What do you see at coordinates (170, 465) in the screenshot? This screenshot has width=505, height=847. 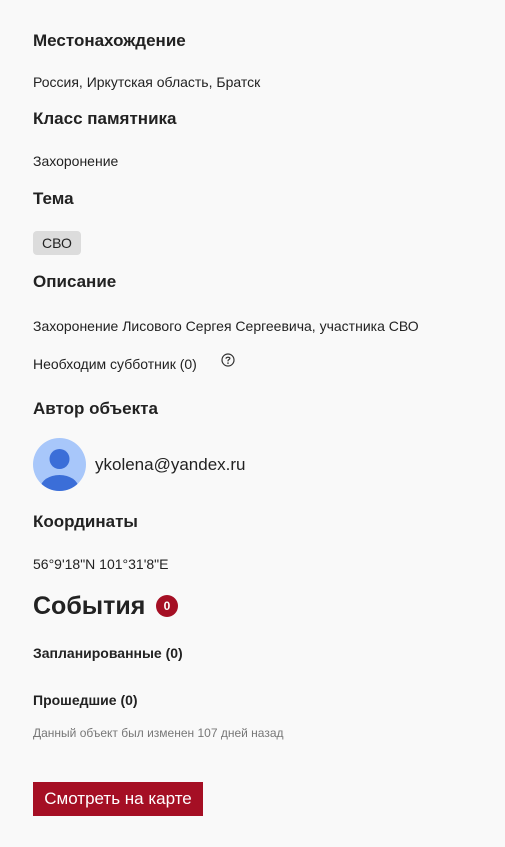 I see `author-email: ykolena@yandex.ru` at bounding box center [170, 465].